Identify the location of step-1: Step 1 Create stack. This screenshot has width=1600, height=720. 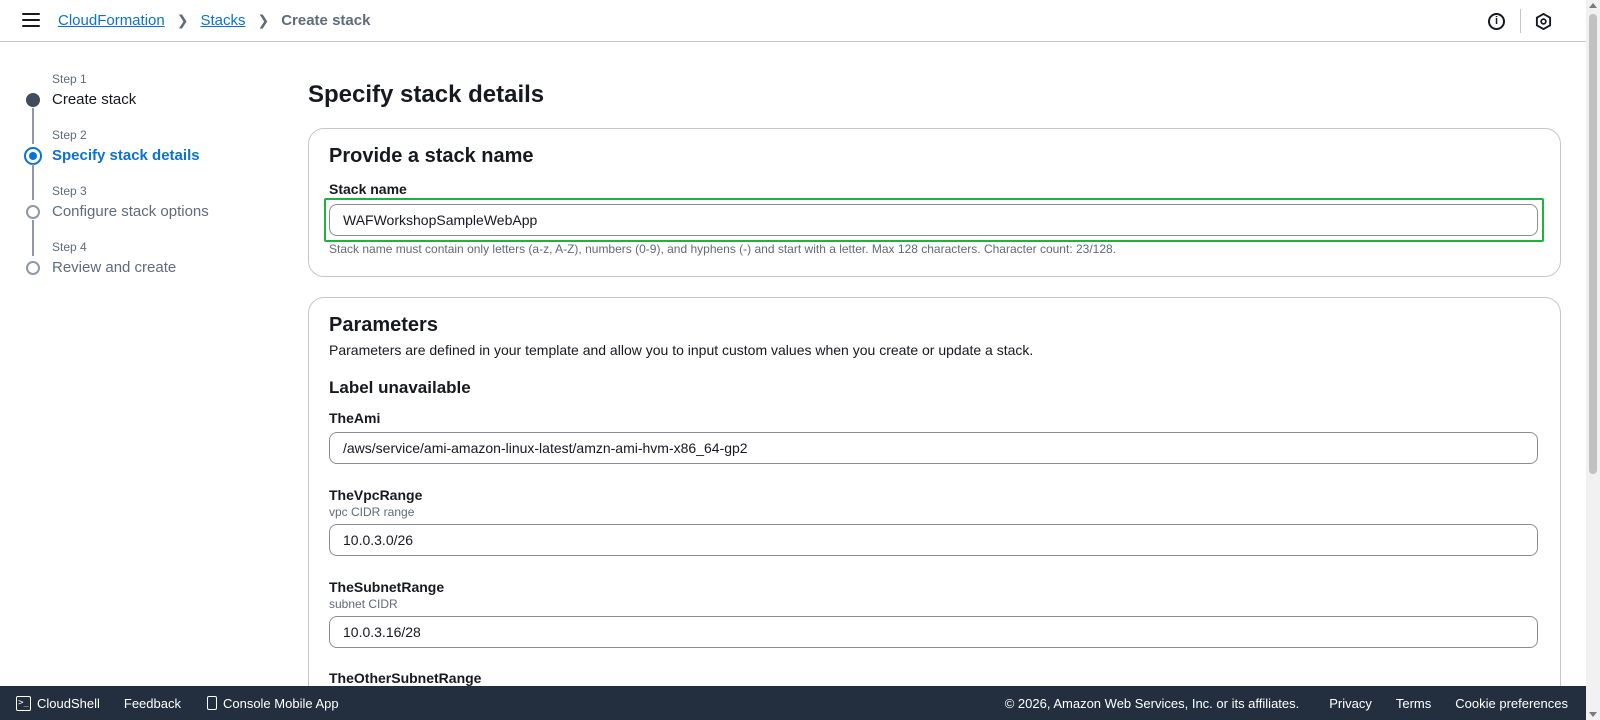
(149, 107).